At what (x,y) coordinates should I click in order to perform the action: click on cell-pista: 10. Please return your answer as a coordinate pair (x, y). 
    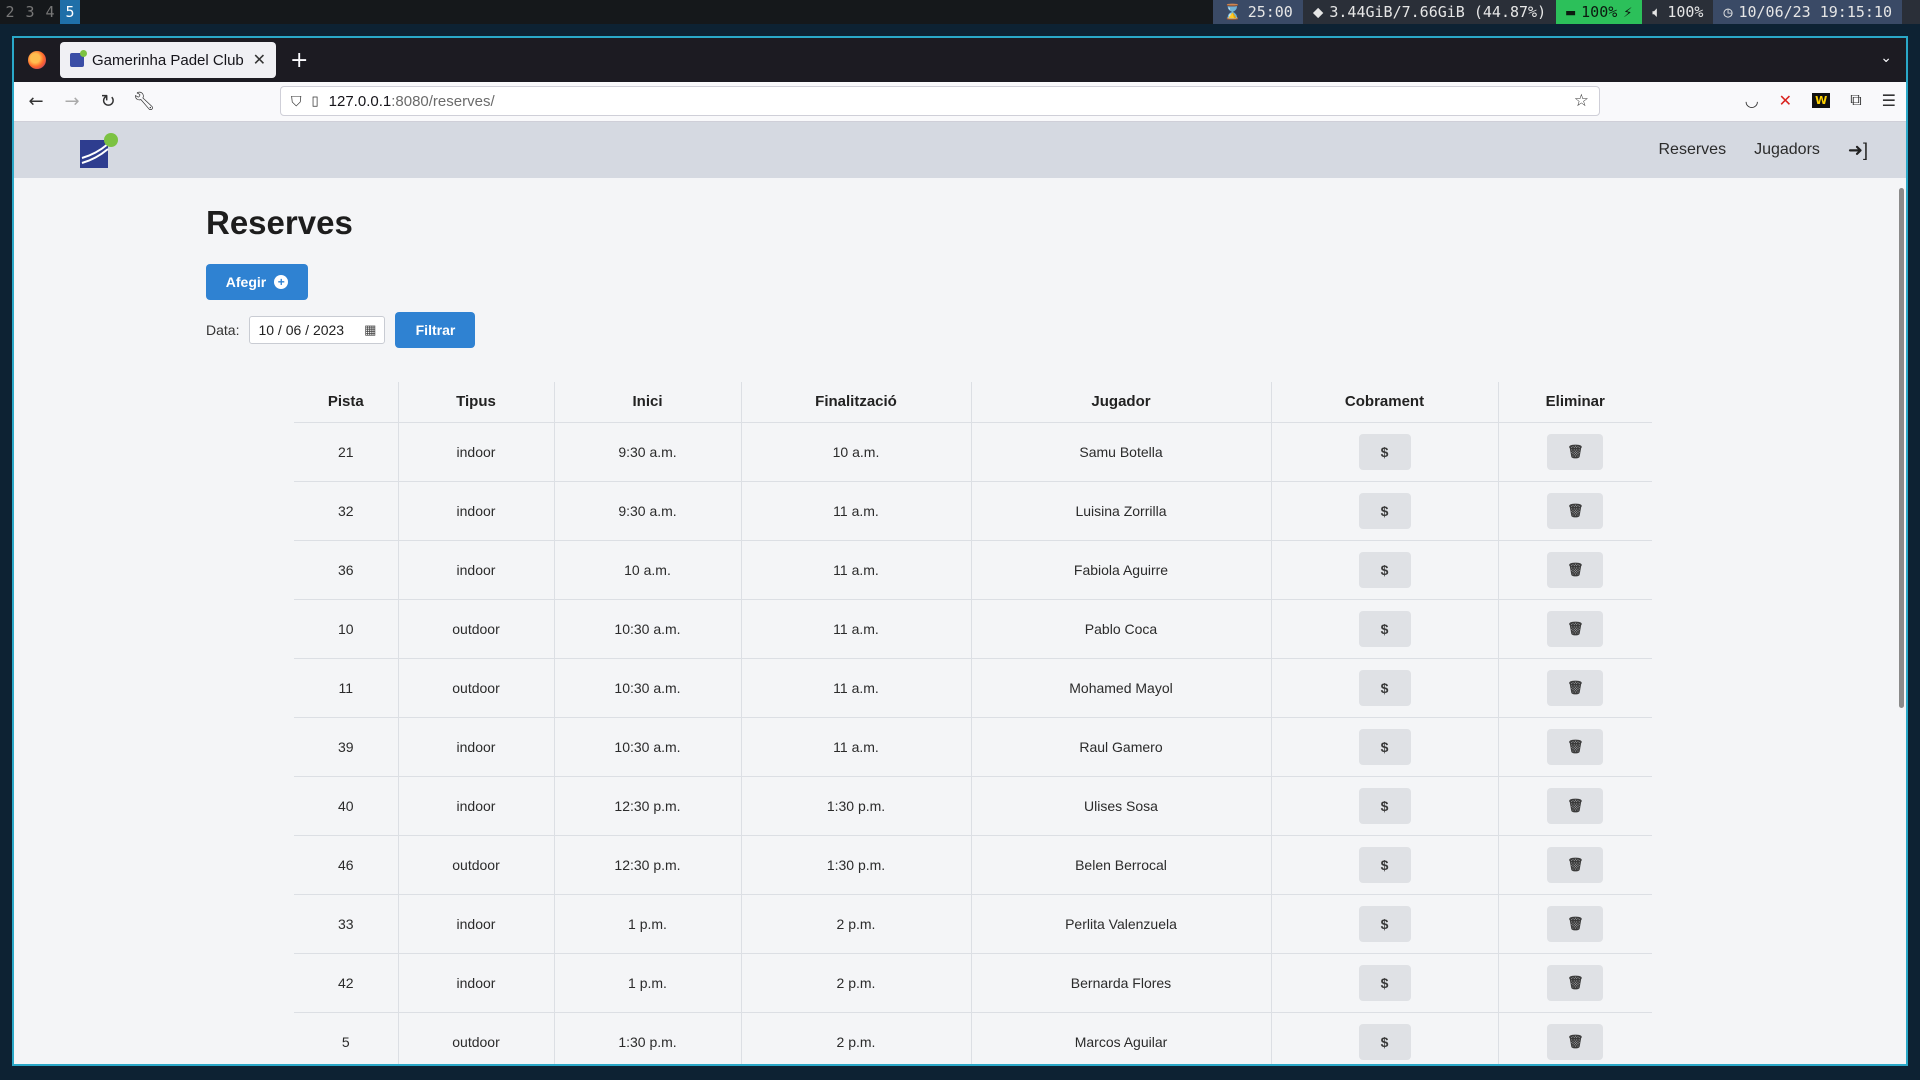
    Looking at the image, I should click on (346, 629).